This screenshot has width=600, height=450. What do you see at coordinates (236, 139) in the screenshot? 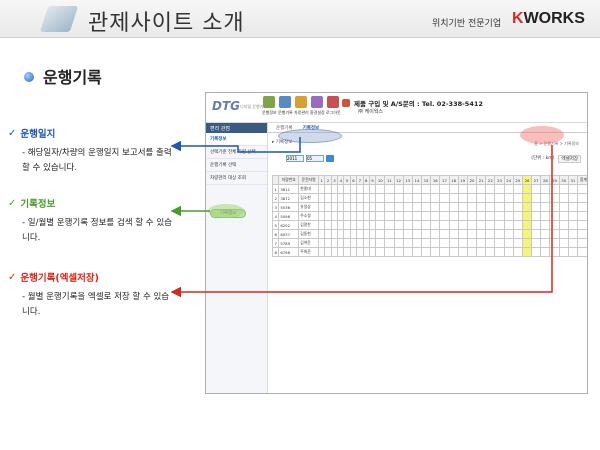
I see `sidebar-item-record-info: 기록정보` at bounding box center [236, 139].